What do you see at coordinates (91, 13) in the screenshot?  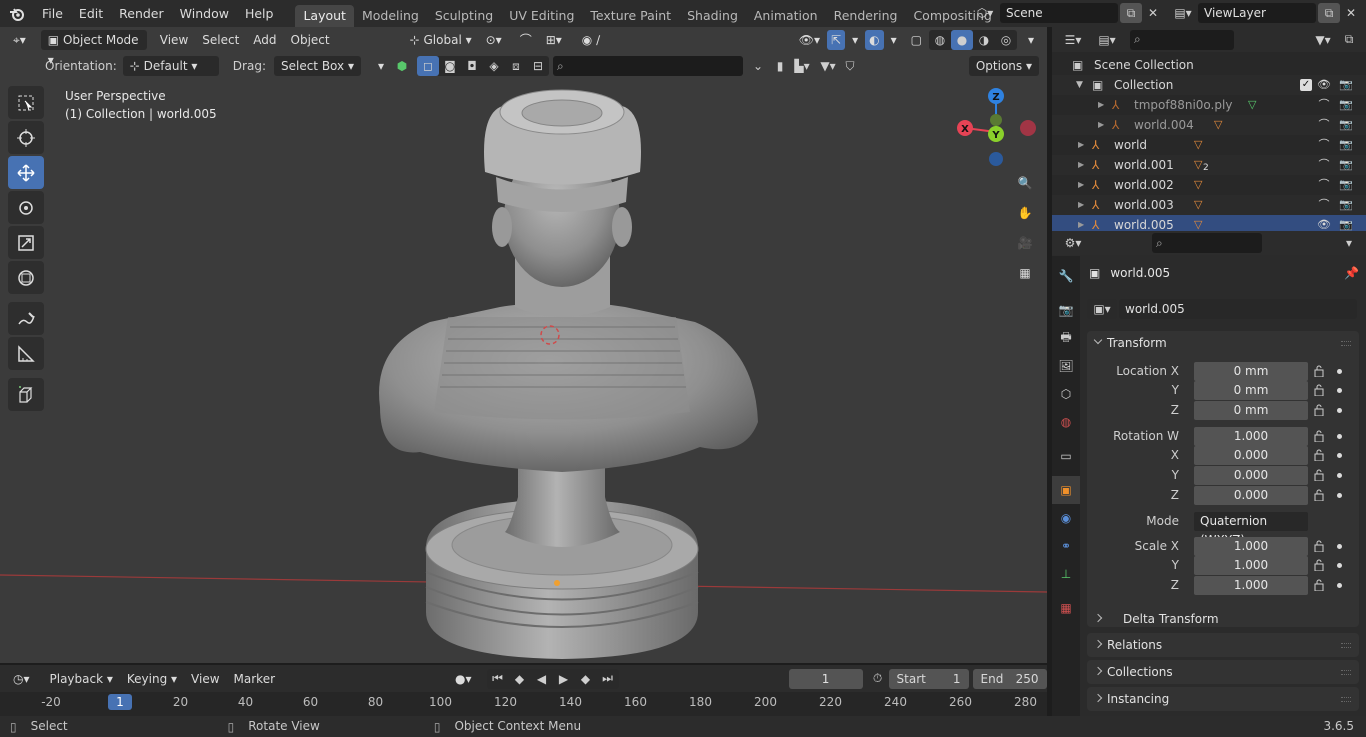 I see `menu-edit: Edit` at bounding box center [91, 13].